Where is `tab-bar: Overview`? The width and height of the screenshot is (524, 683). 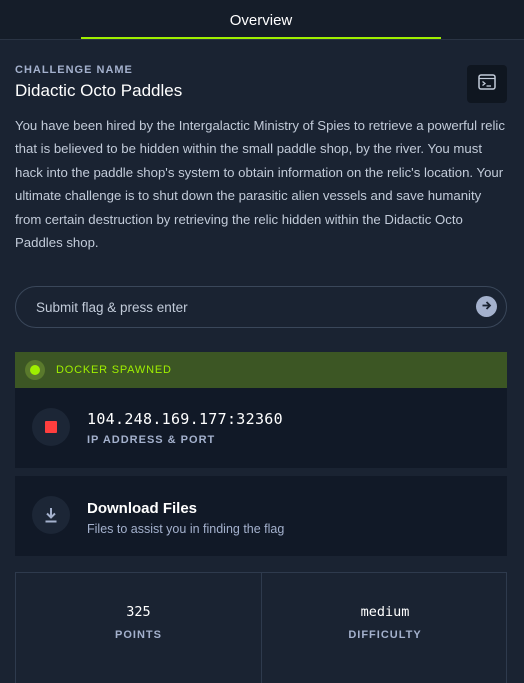
tab-bar: Overview is located at coordinates (262, 20).